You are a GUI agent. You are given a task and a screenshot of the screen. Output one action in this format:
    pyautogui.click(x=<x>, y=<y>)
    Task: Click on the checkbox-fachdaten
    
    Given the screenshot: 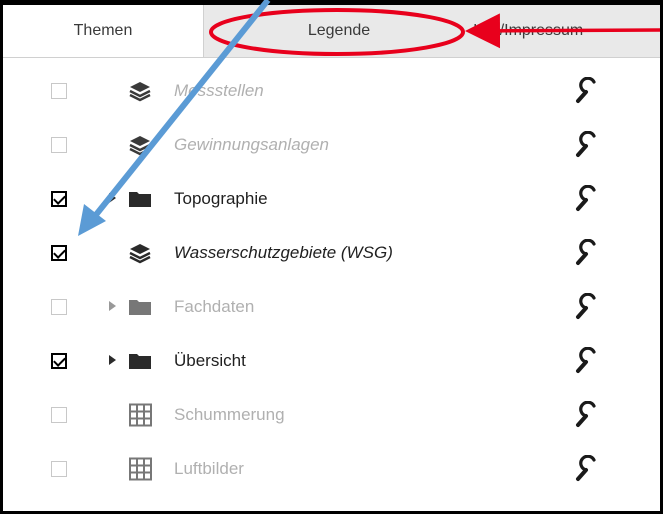 What is the action you would take?
    pyautogui.click(x=59, y=307)
    